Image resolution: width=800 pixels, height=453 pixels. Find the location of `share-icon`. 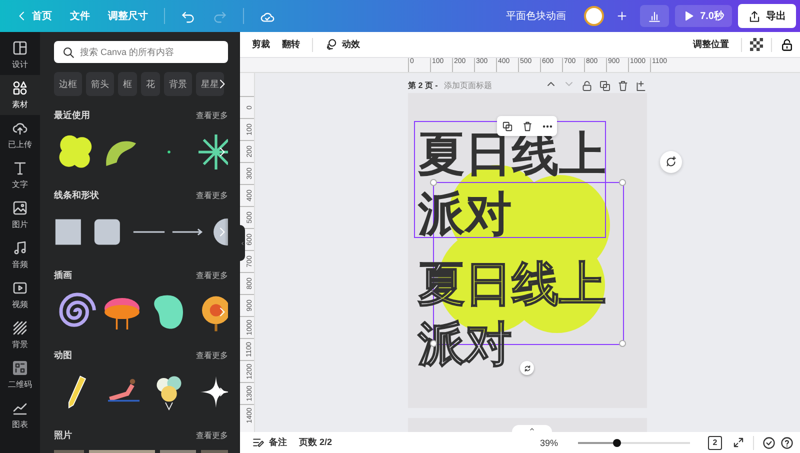

share-icon is located at coordinates (754, 16).